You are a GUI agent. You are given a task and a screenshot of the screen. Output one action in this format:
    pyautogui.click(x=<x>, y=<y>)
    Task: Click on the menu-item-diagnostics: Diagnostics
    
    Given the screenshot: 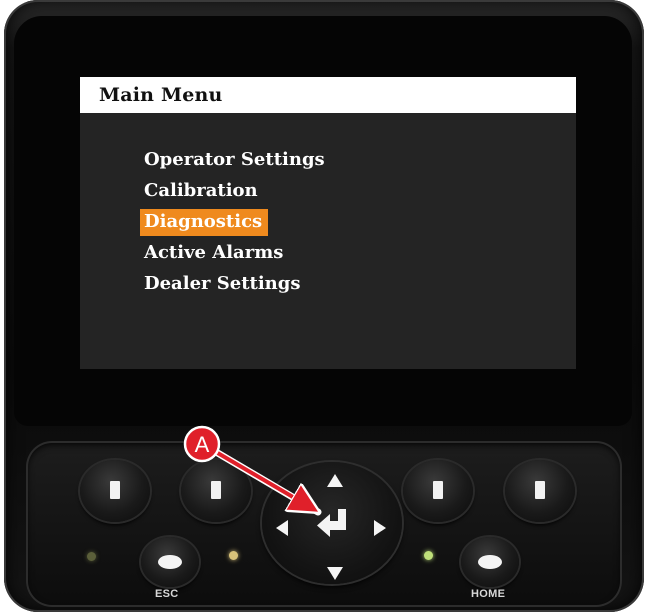 What is the action you would take?
    pyautogui.click(x=235, y=224)
    